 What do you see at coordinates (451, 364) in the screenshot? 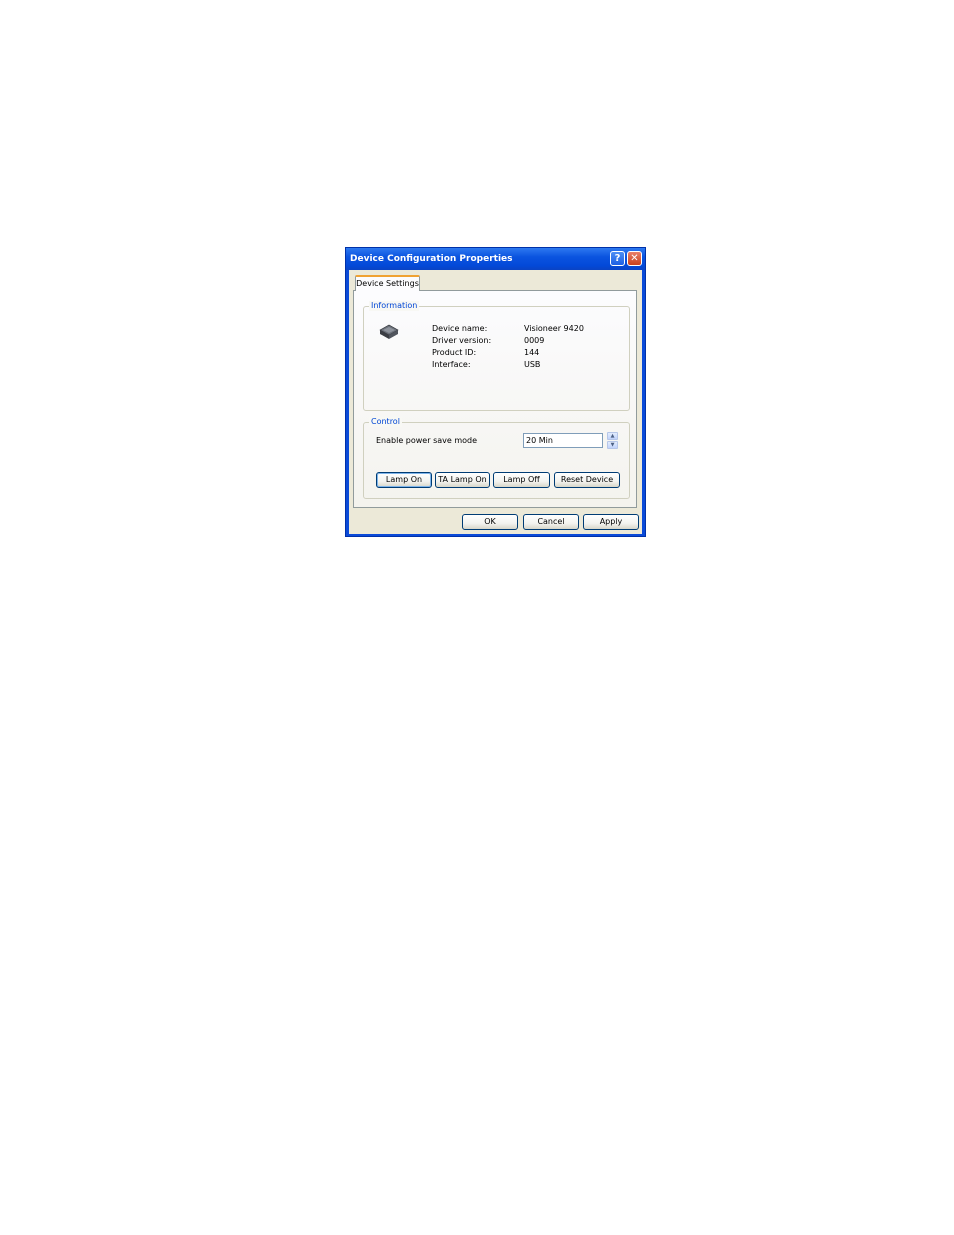
I see `interface-label: Interface:` at bounding box center [451, 364].